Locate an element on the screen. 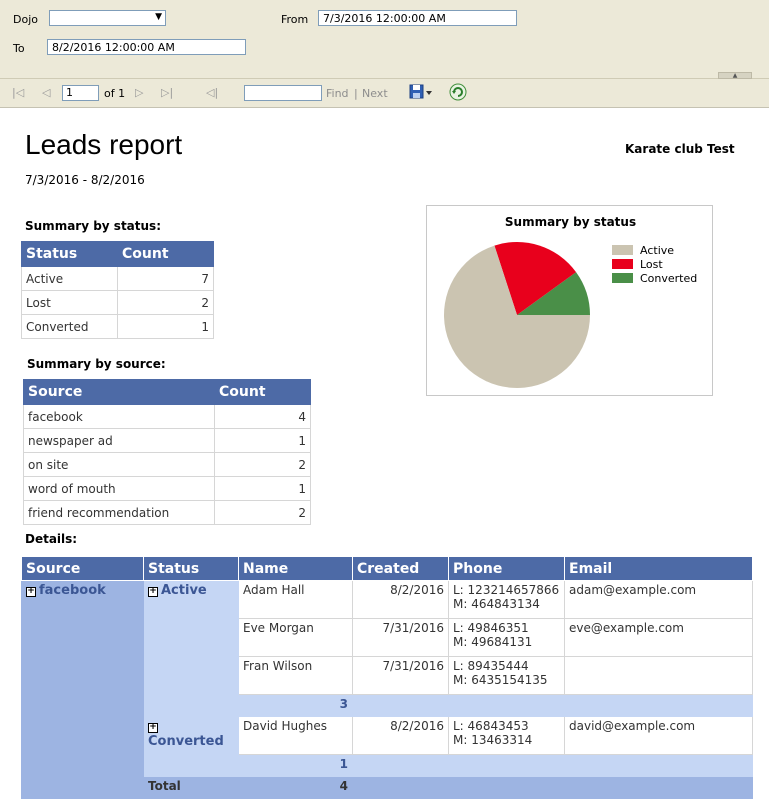  phone-mobile: M: 49684131 is located at coordinates (493, 642).